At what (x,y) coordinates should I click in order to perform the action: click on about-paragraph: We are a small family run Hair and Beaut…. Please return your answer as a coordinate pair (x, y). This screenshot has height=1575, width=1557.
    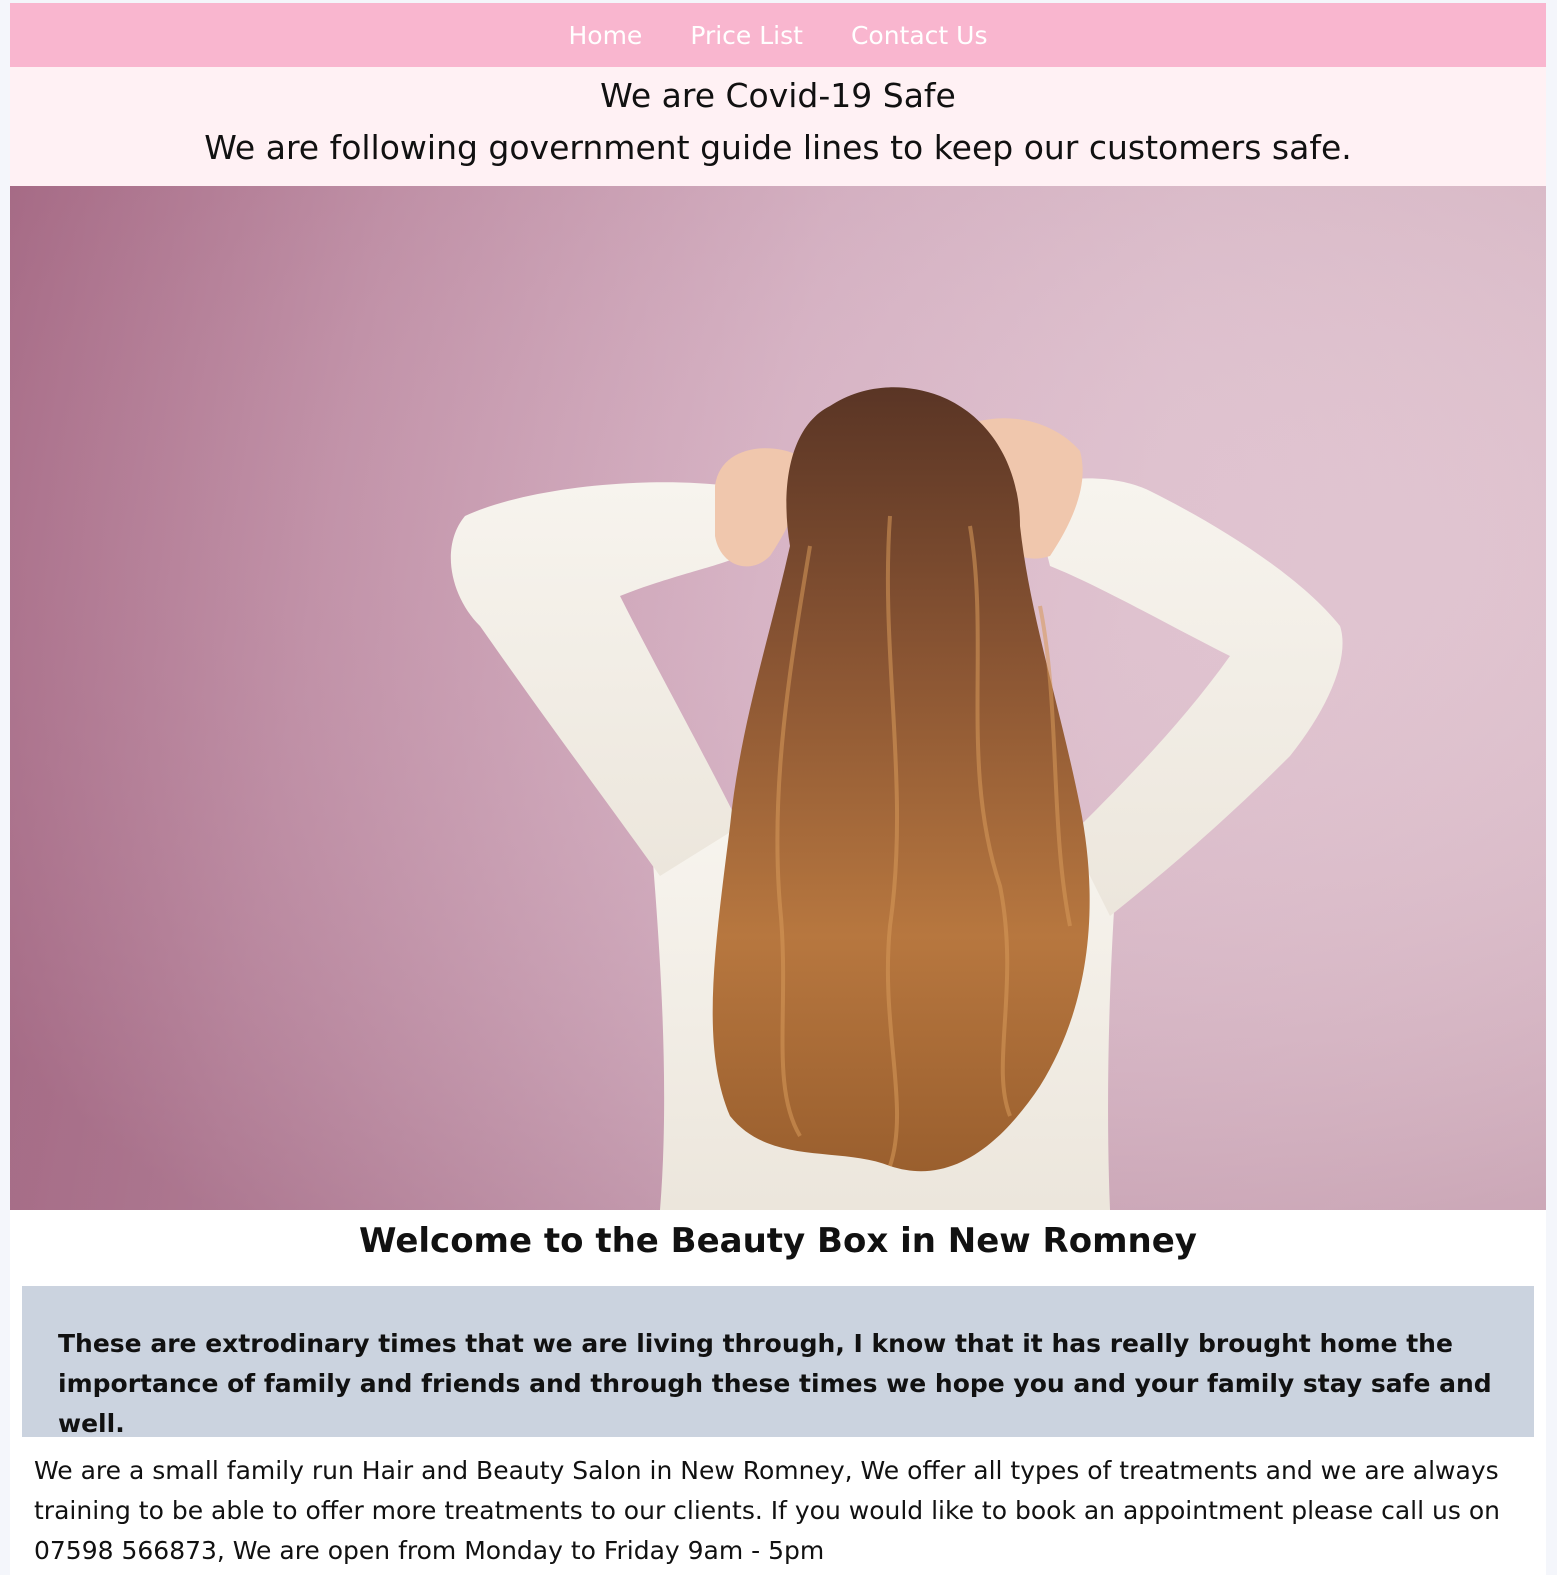
    Looking at the image, I should click on (767, 1510).